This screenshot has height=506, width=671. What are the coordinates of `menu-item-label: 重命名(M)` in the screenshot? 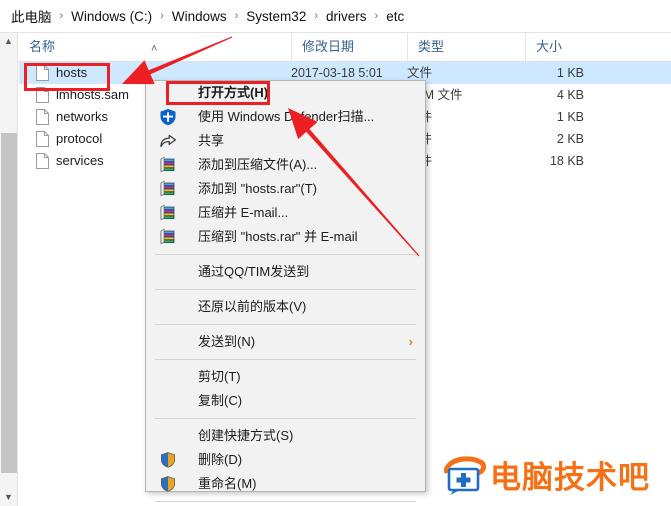 It's located at (227, 483).